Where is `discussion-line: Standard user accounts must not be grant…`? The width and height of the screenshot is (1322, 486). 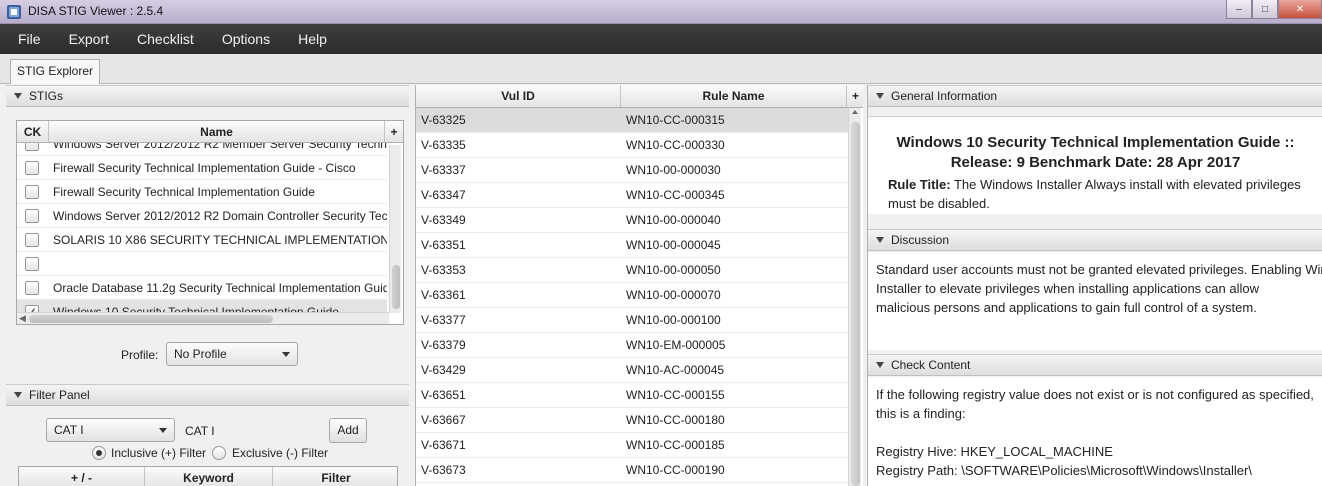
discussion-line: Standard user accounts must not be grant… is located at coordinates (1099, 269).